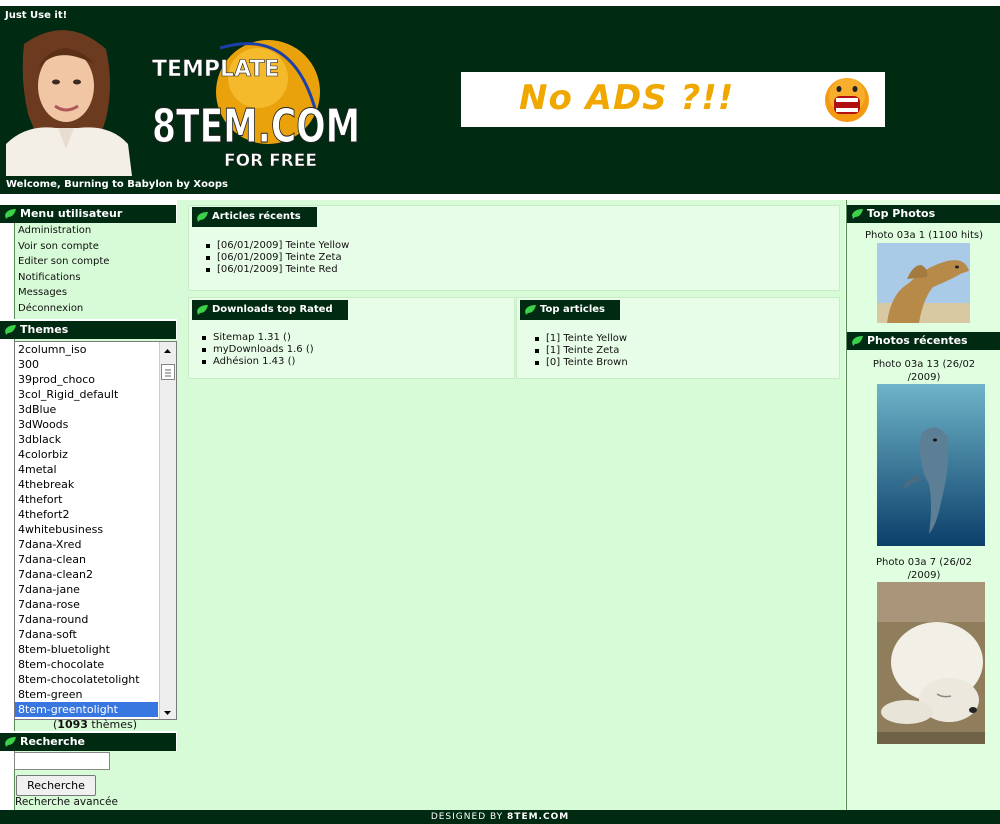 Image resolution: width=1000 pixels, height=824 pixels. What do you see at coordinates (917, 340) in the screenshot?
I see `recent-photos-title: Photos récentes` at bounding box center [917, 340].